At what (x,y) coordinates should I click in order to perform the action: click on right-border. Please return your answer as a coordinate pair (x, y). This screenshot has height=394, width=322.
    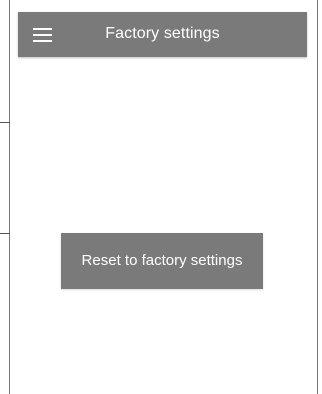
    Looking at the image, I should click on (317, 197).